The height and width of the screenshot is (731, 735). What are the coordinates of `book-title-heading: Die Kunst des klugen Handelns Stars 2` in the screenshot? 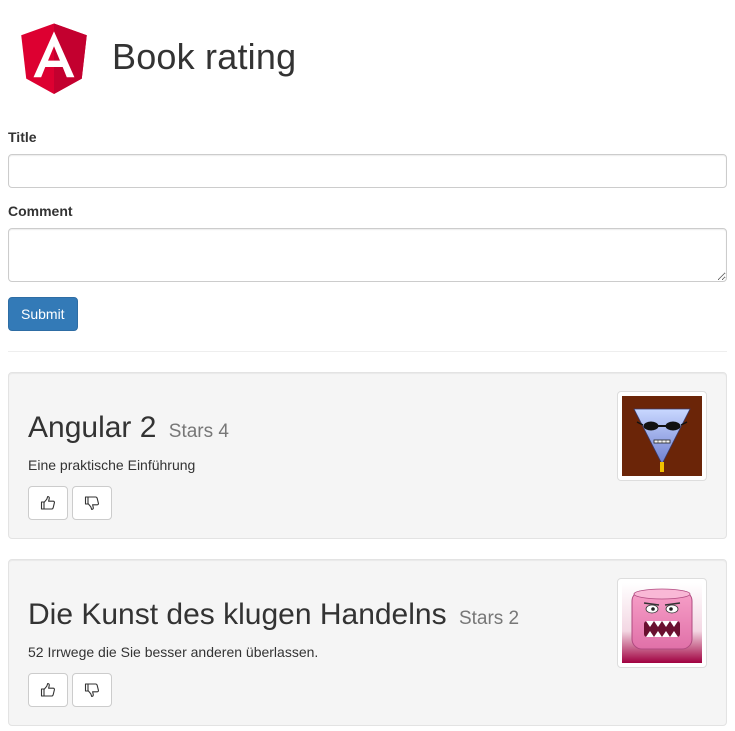 It's located at (273, 615).